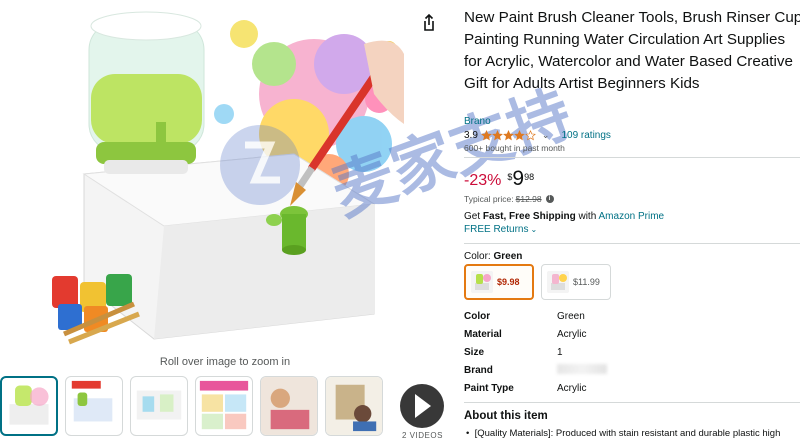  Describe the element at coordinates (571, 317) in the screenshot. I see `spec-value: Green` at that location.